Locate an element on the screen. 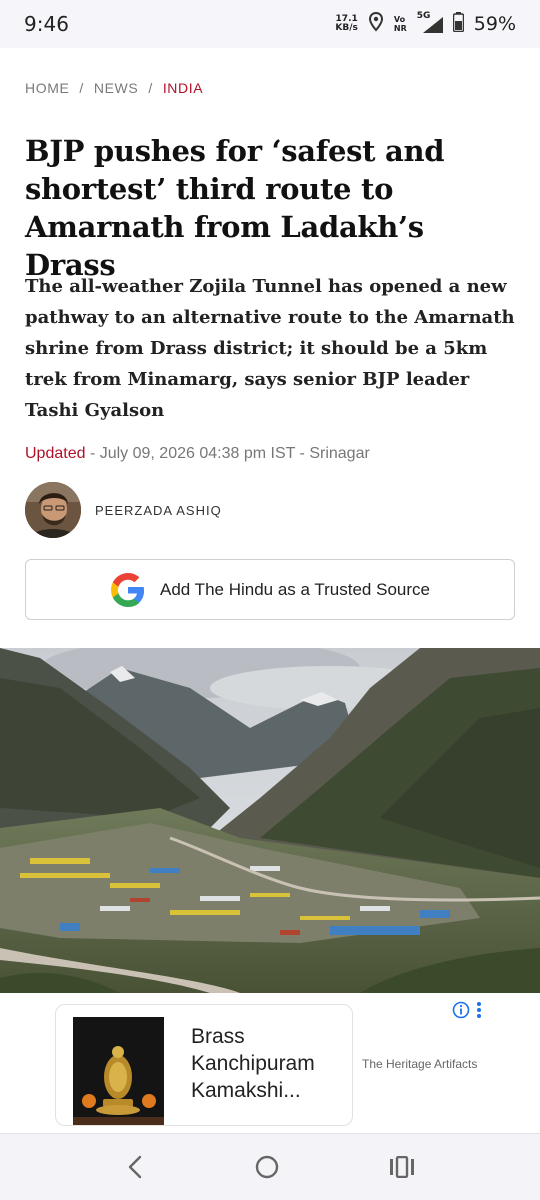 The height and width of the screenshot is (1200, 540). status-icons: 17.1 KB/s Vo NR 5G 59% is located at coordinates (425, 23).